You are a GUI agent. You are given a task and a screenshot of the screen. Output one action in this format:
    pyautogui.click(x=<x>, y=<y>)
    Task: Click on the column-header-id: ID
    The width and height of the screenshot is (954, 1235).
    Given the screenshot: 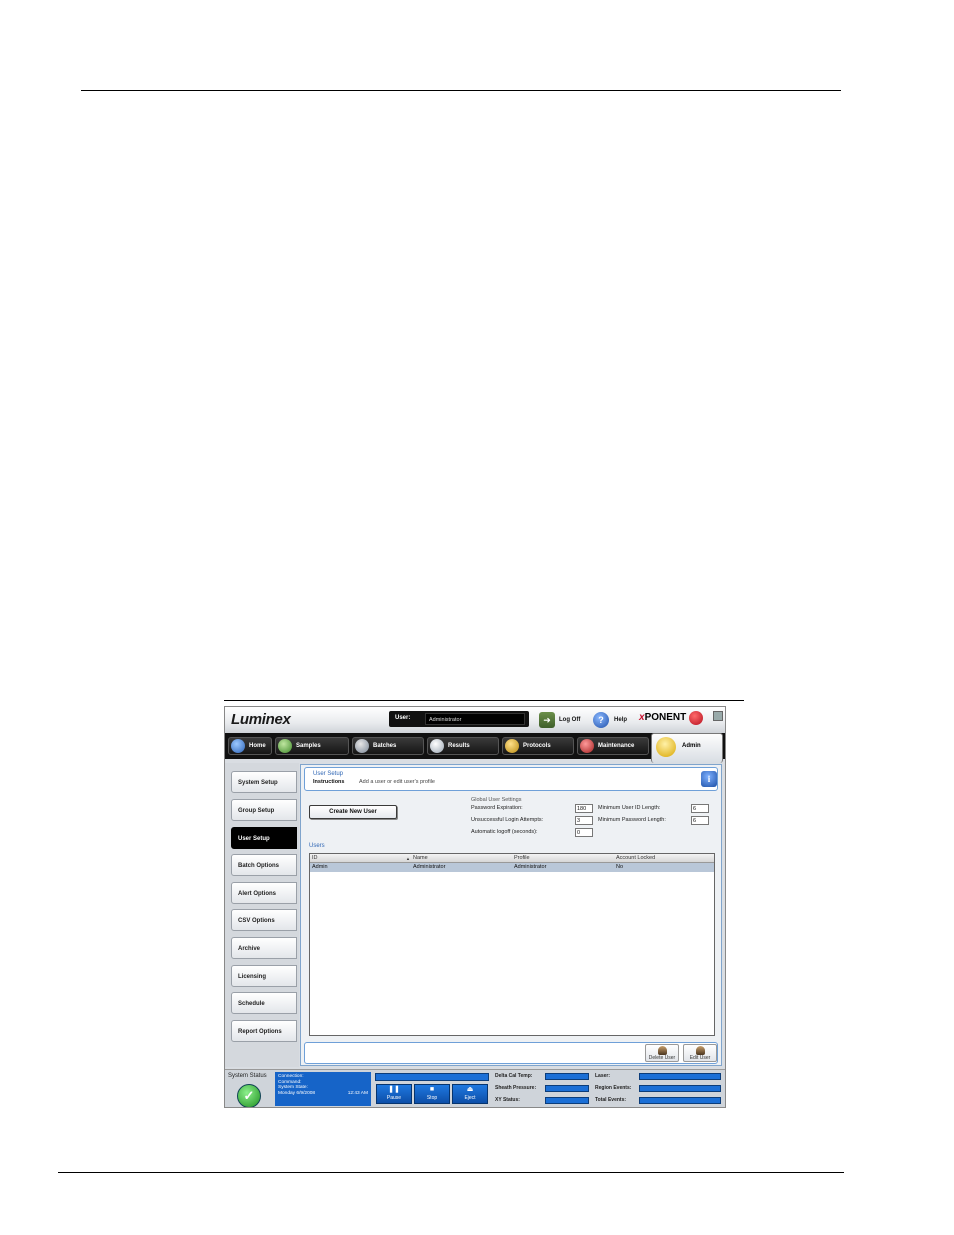 What is the action you would take?
    pyautogui.click(x=315, y=858)
    